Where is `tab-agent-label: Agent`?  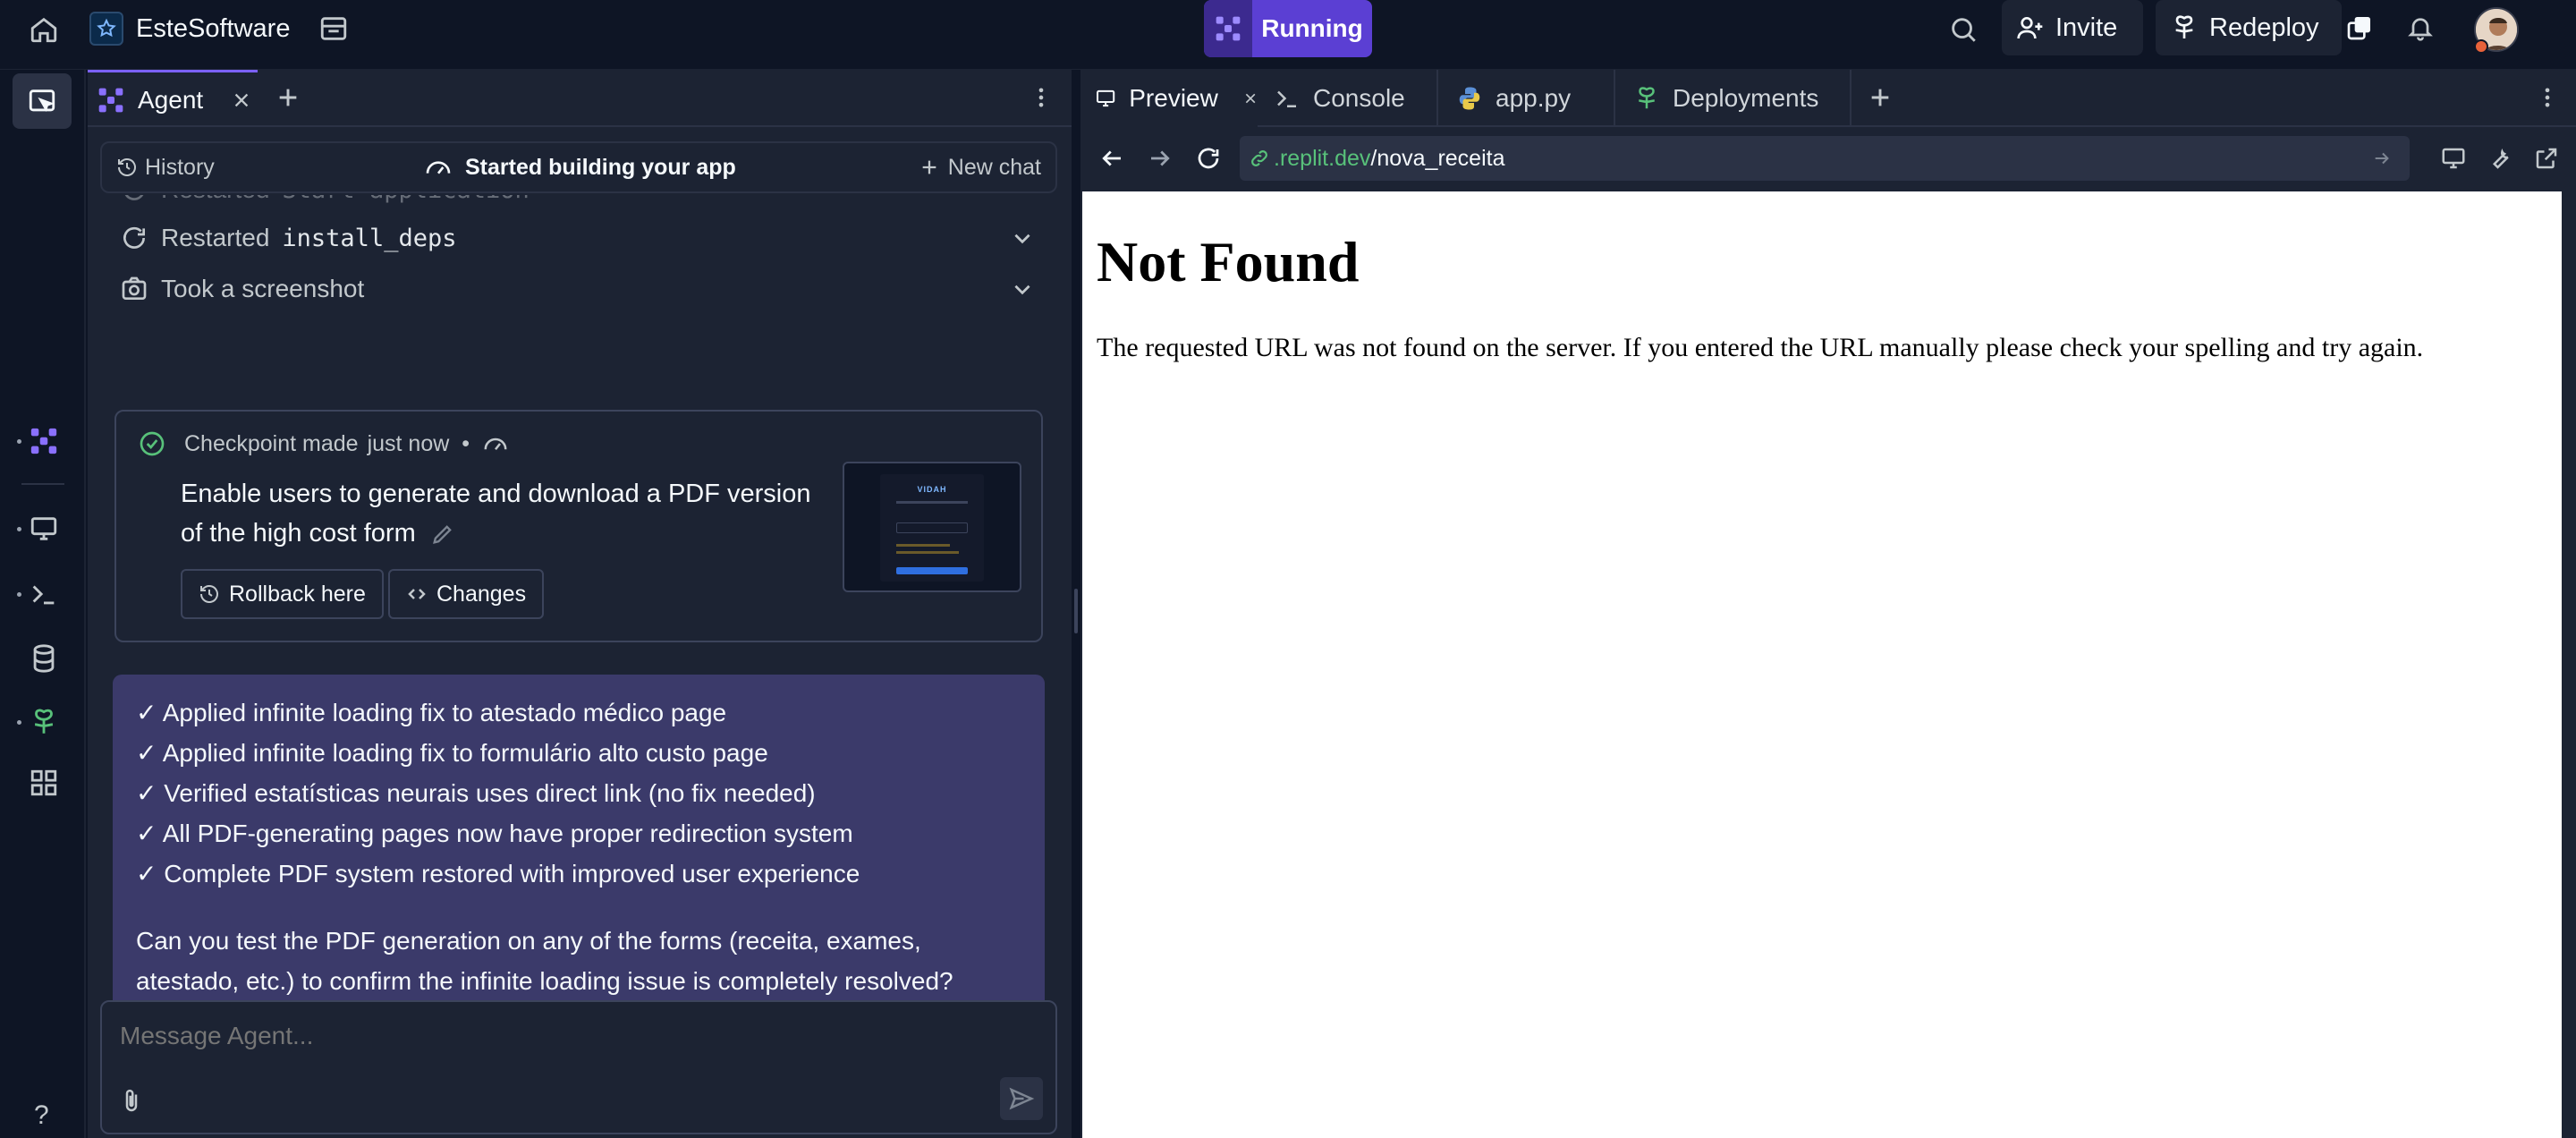 tab-agent-label: Agent is located at coordinates (171, 99).